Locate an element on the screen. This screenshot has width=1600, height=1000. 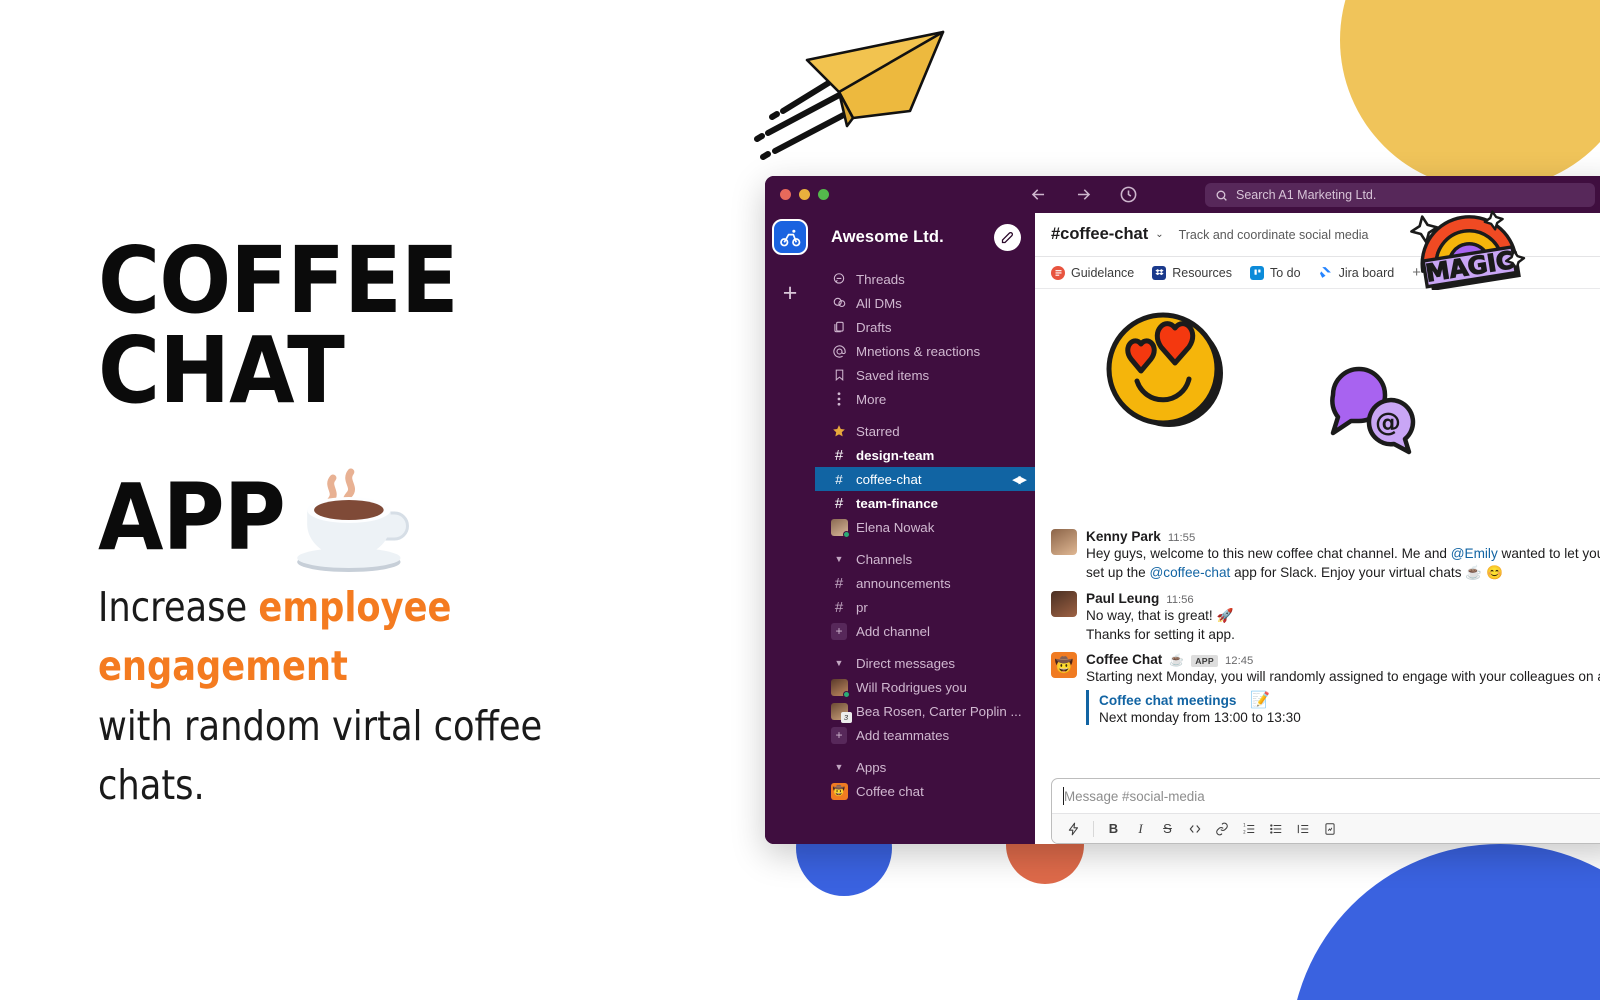
sidebar-label: Coffee chat is located at coordinates (890, 791).